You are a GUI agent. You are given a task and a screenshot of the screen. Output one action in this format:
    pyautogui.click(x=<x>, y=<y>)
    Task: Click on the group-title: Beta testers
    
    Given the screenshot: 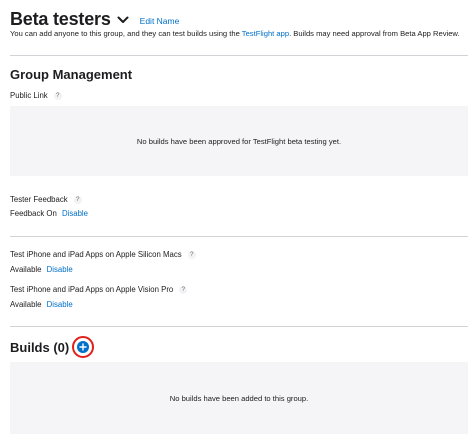 What is the action you would take?
    pyautogui.click(x=60, y=18)
    